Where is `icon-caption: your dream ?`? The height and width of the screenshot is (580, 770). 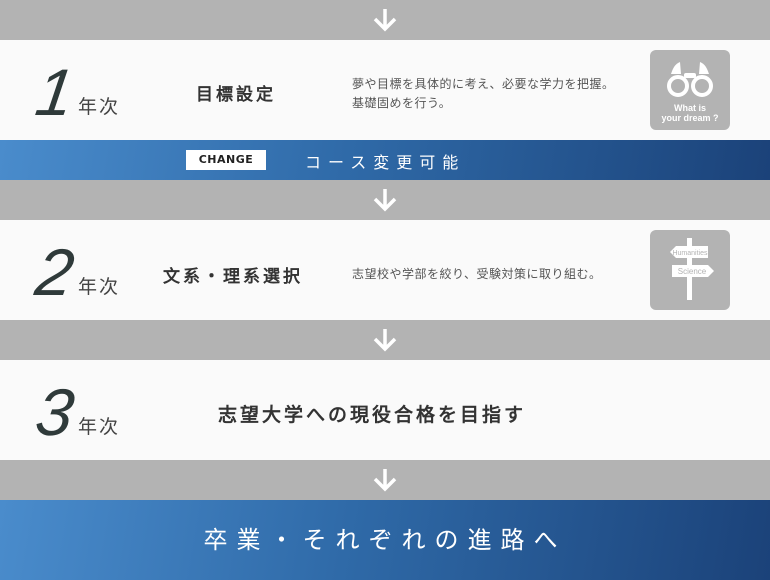 icon-caption: your dream ? is located at coordinates (689, 118).